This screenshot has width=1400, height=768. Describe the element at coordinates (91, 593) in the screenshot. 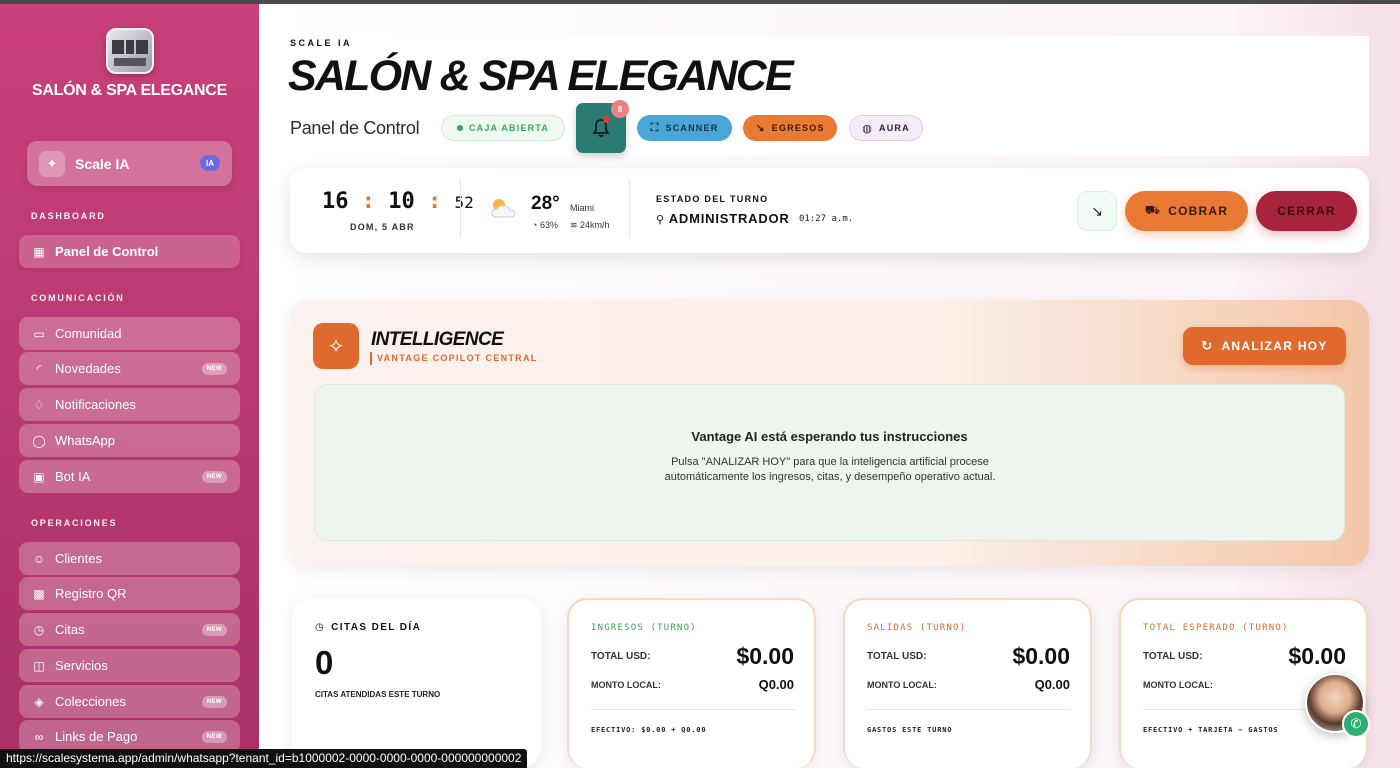

I see `sidebar-item-label: Registro QR` at that location.